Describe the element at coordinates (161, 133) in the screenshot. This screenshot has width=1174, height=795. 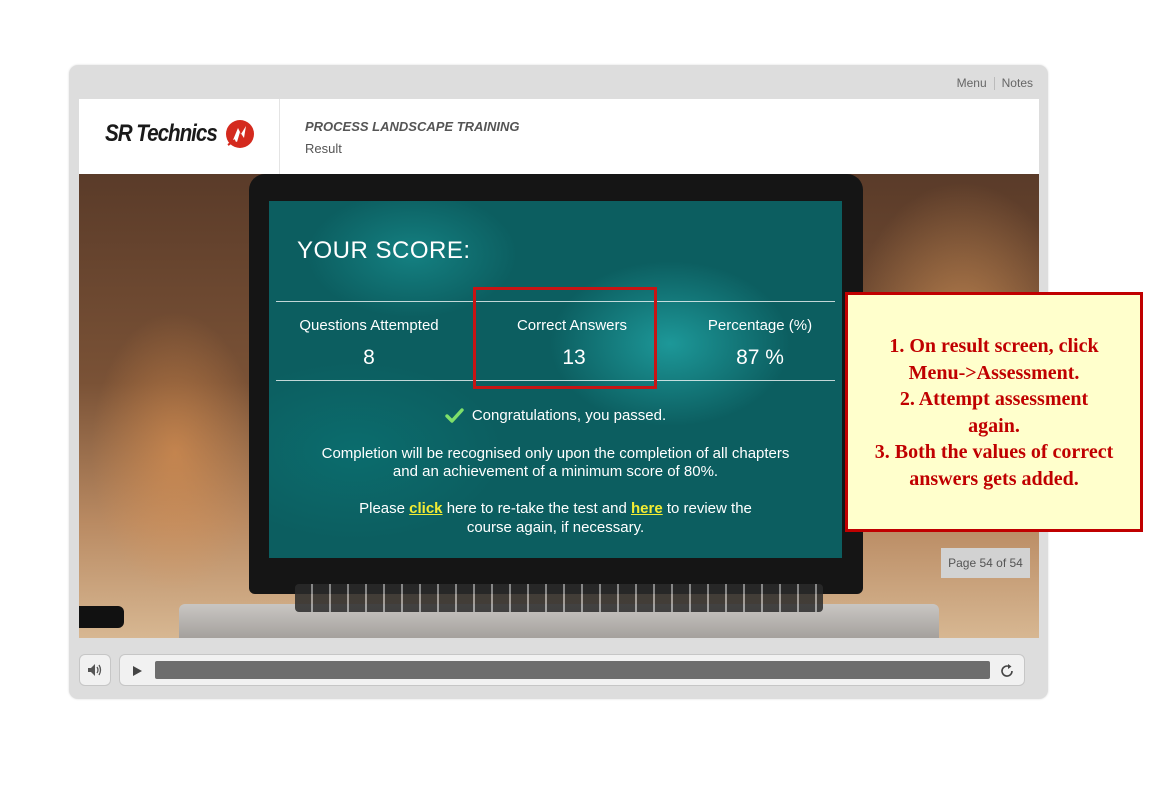
I see `logo-text: SR Technics` at that location.